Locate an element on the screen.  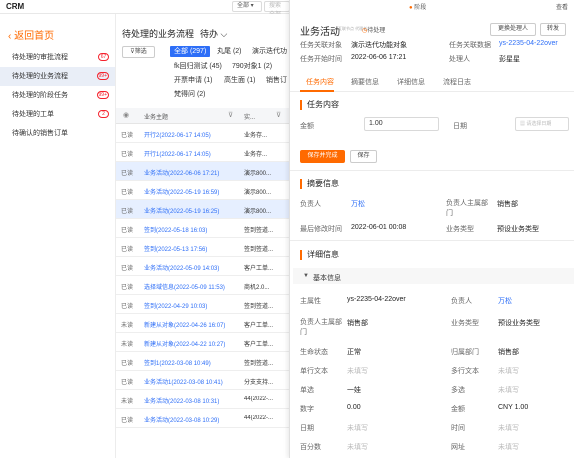
save-button: 保存 is located at coordinates (363, 156).